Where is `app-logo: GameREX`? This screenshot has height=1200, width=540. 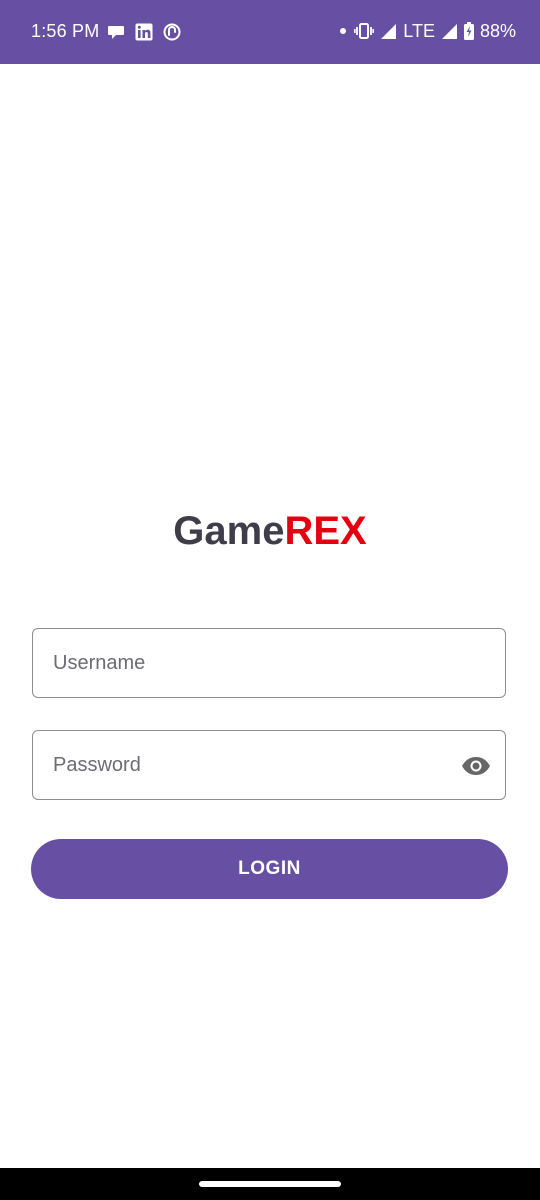
app-logo: GameREX is located at coordinates (270, 531).